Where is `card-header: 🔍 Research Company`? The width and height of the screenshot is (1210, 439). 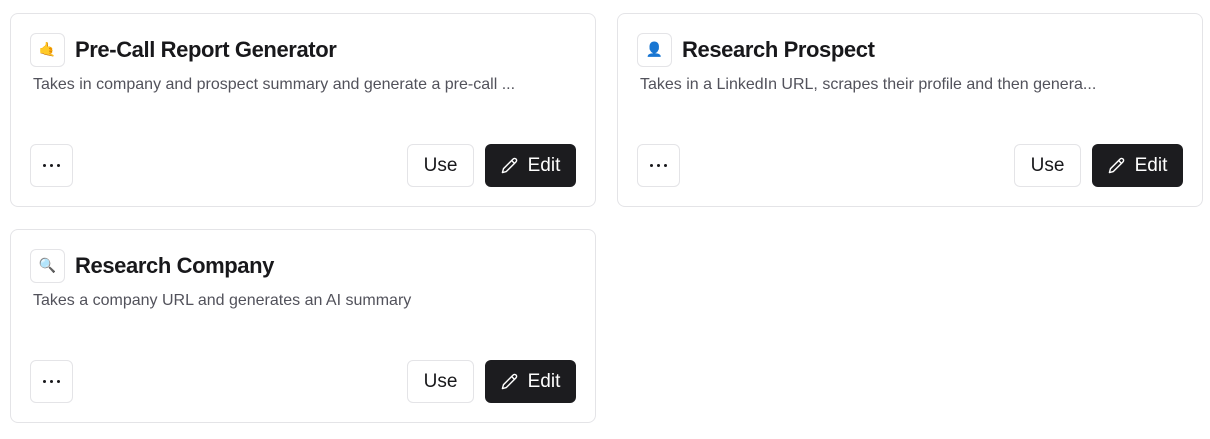
card-header: 🔍 Research Company is located at coordinates (152, 266).